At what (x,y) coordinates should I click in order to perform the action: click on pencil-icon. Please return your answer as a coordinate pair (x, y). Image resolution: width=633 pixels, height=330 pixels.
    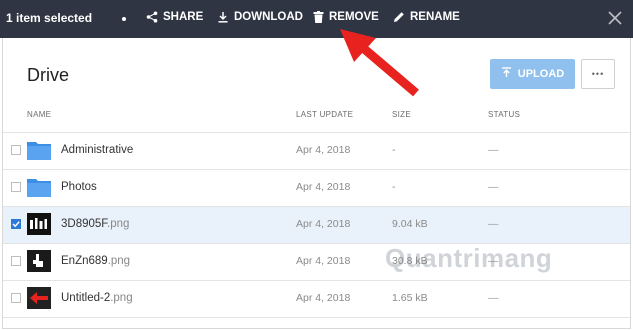
    Looking at the image, I should click on (399, 17).